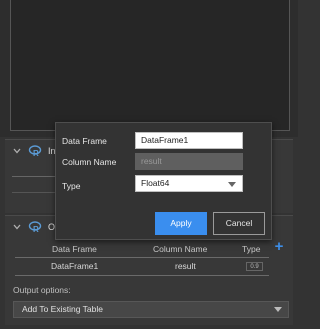 This screenshot has height=329, width=320. What do you see at coordinates (84, 141) in the screenshot?
I see `data-frame-label: Data Frame` at bounding box center [84, 141].